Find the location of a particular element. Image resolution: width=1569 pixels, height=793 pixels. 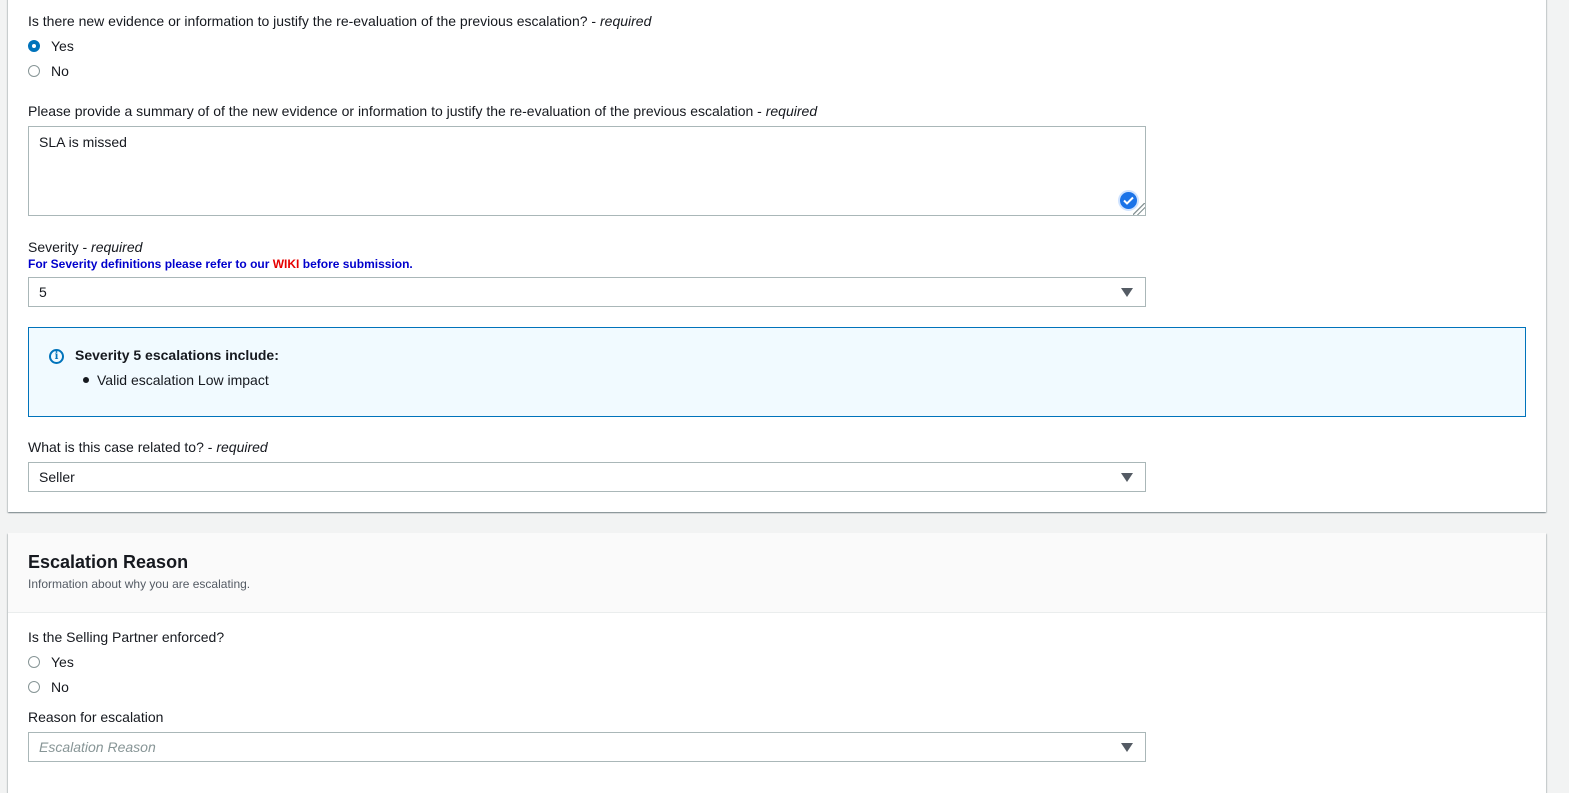

severity-info-item: Valid escalation Low impact is located at coordinates (183, 380).